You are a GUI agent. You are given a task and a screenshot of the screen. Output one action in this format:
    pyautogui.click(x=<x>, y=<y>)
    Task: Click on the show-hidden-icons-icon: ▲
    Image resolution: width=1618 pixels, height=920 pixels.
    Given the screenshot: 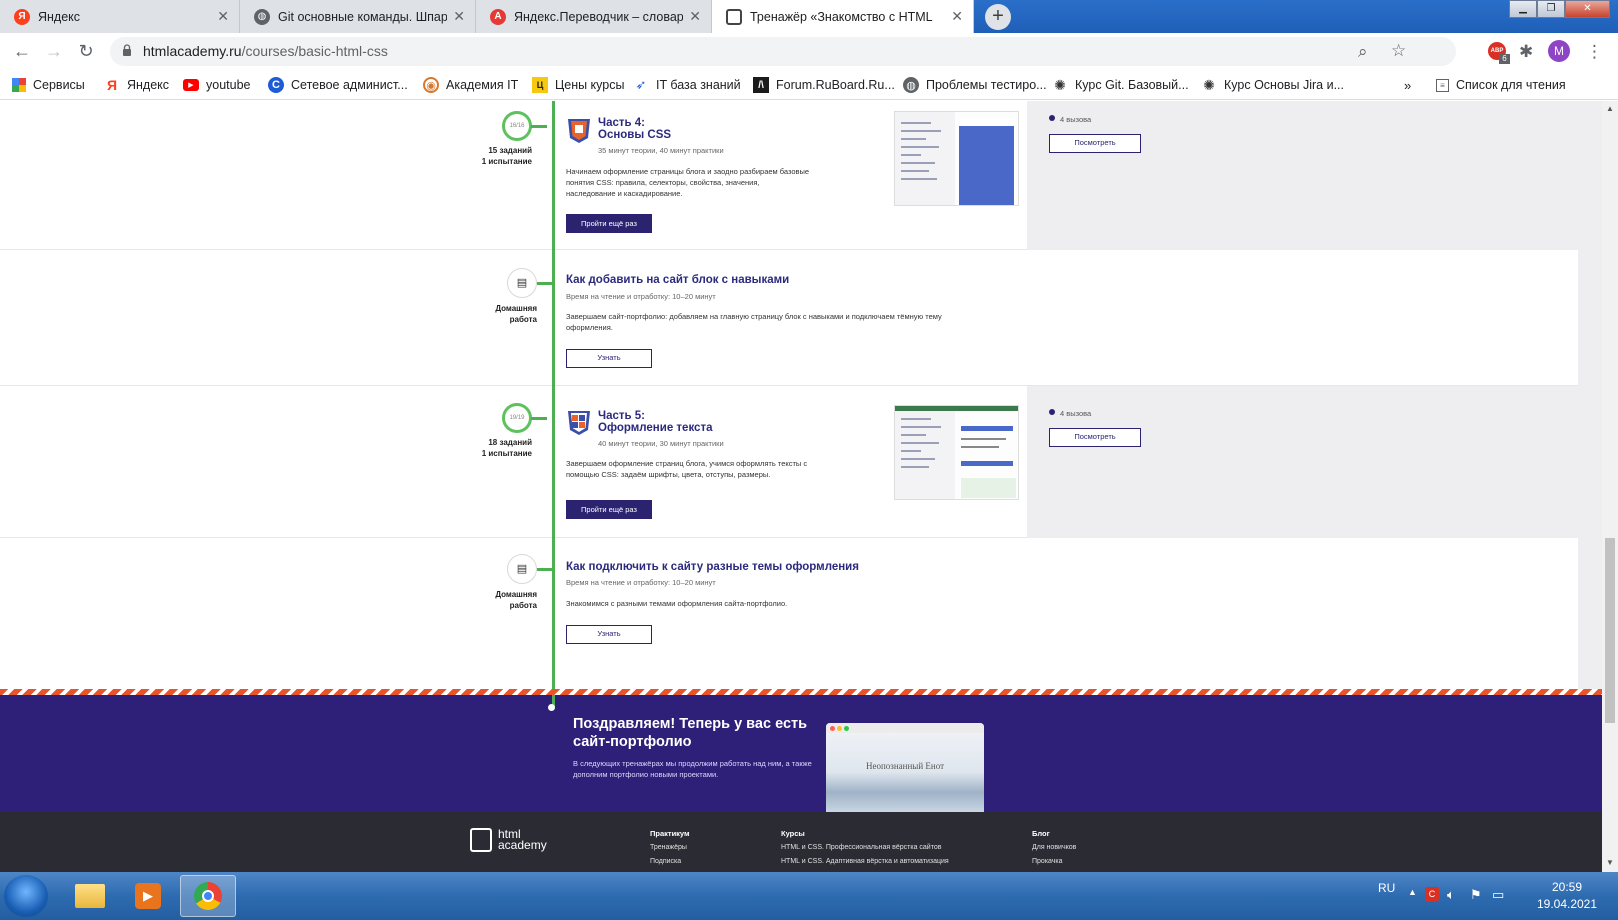 What is the action you would take?
    pyautogui.click(x=1412, y=892)
    